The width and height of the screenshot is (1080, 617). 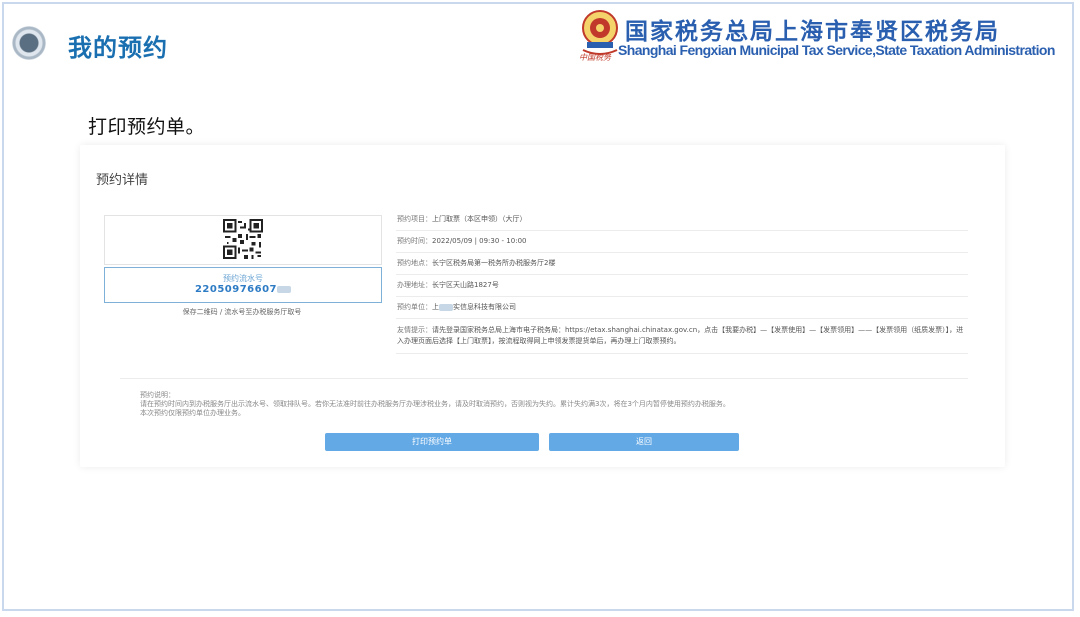 What do you see at coordinates (595, 57) in the screenshot?
I see `logo-caption: 中国税务` at bounding box center [595, 57].